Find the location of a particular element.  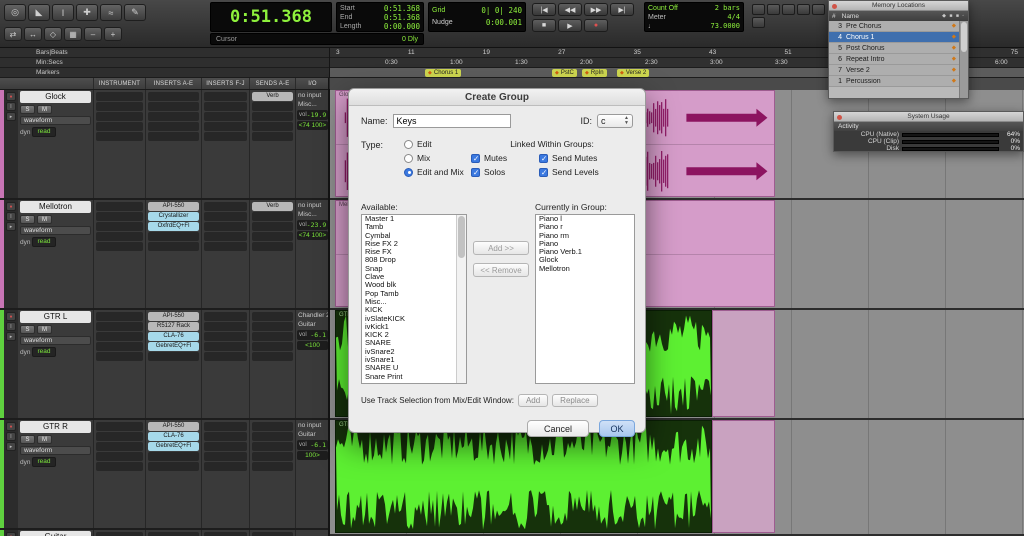

bars-beats-label: Bars|Beats is located at coordinates (164, 53).